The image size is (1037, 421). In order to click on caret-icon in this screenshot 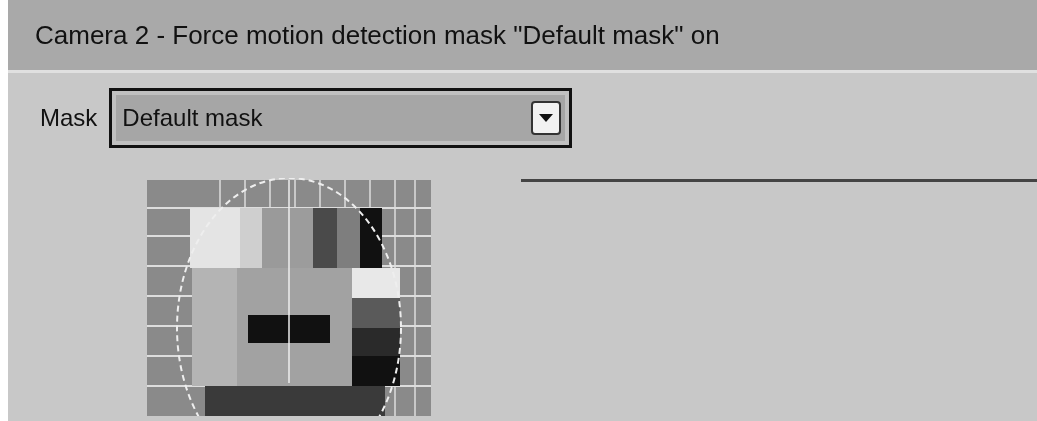, I will do `click(546, 118)`.